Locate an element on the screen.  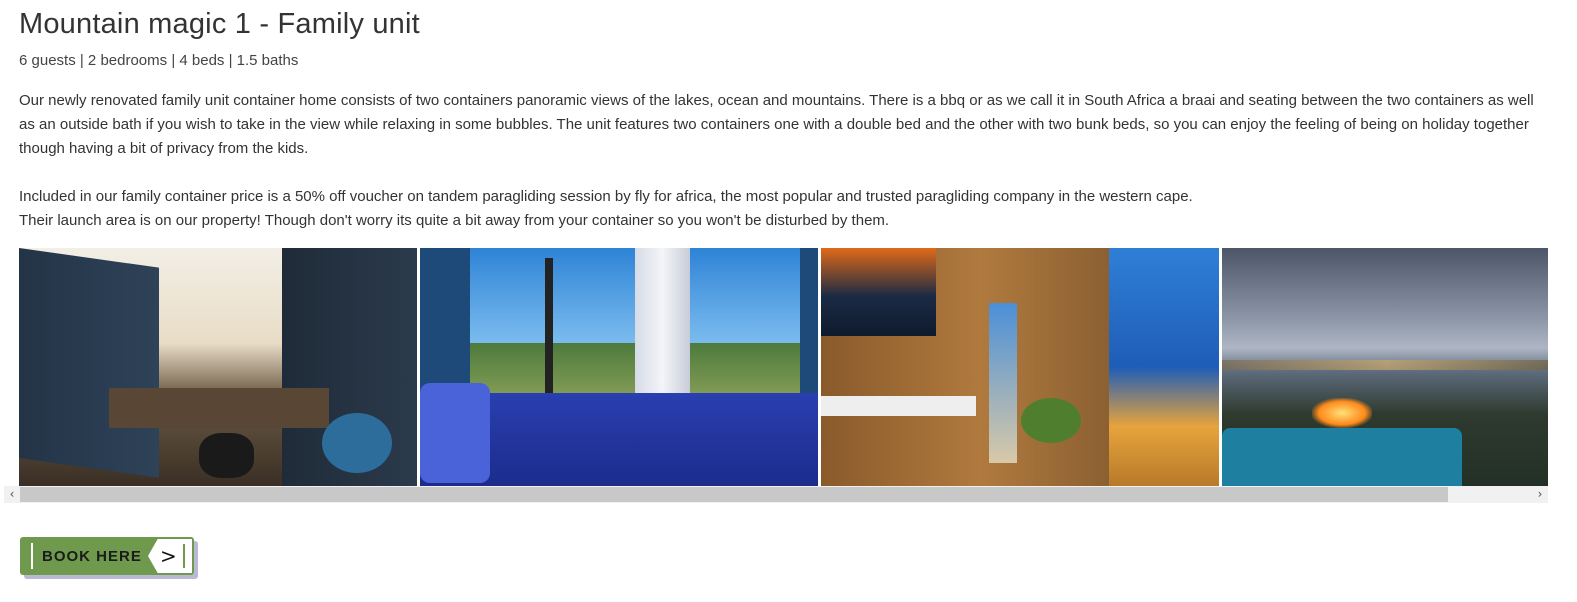
book-here-label: BOOK HERE is located at coordinates (92, 556).